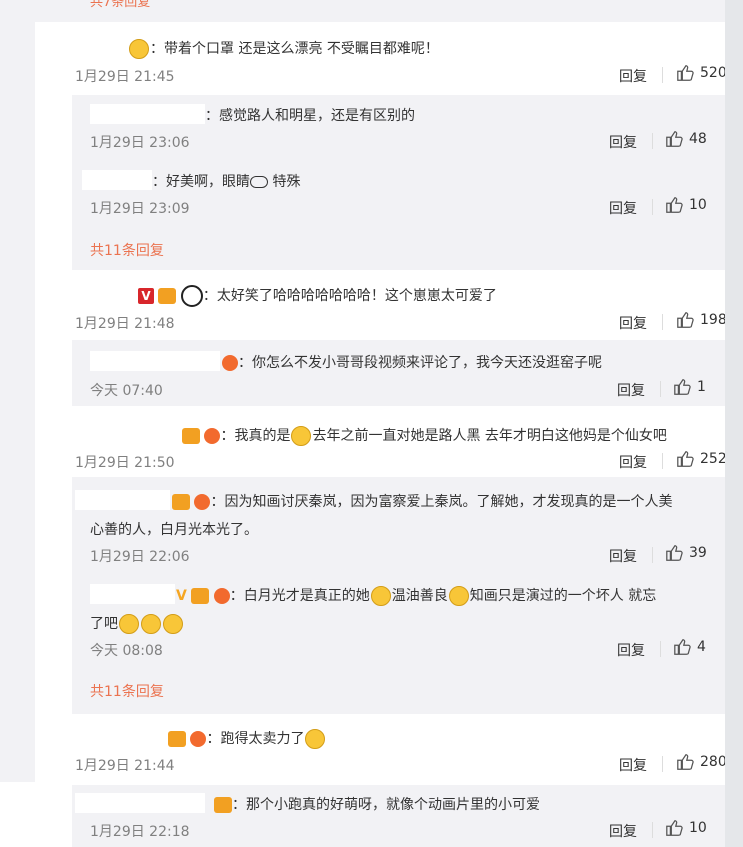  I want to click on like-button: 1, so click(689, 387).